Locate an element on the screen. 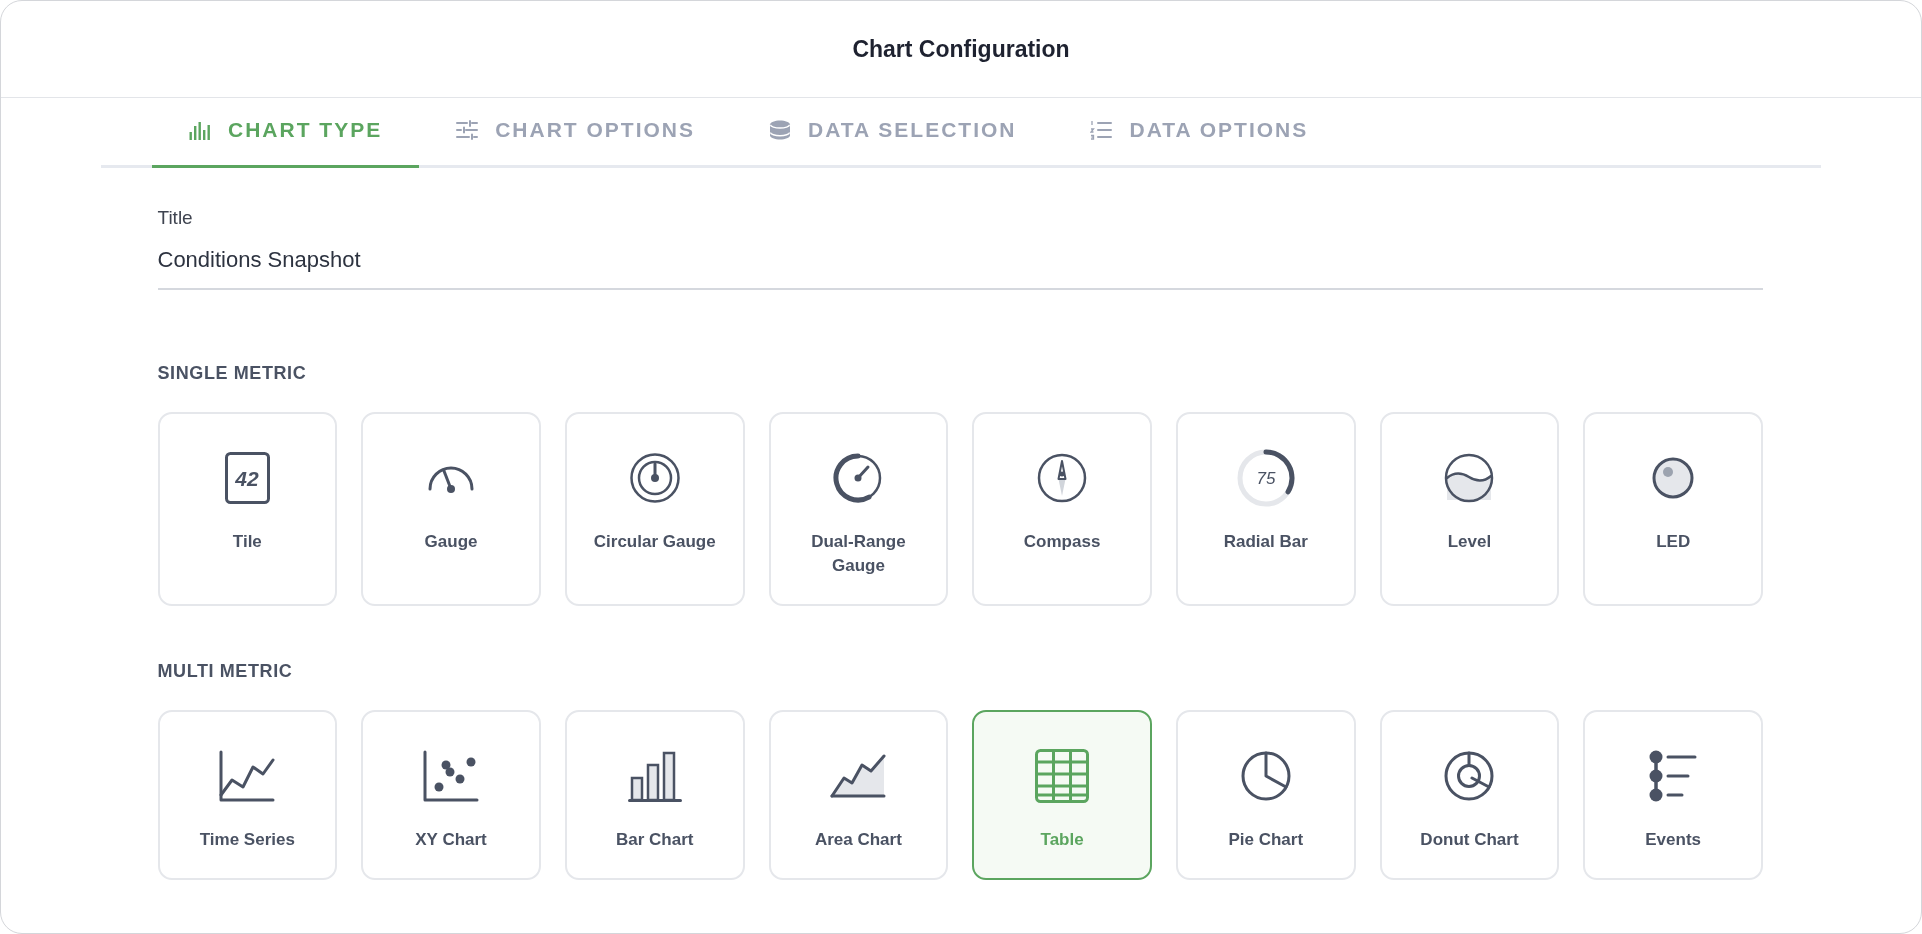 This screenshot has width=1922, height=934. chart-type-card: 75 Radial Bar is located at coordinates (1265, 509).